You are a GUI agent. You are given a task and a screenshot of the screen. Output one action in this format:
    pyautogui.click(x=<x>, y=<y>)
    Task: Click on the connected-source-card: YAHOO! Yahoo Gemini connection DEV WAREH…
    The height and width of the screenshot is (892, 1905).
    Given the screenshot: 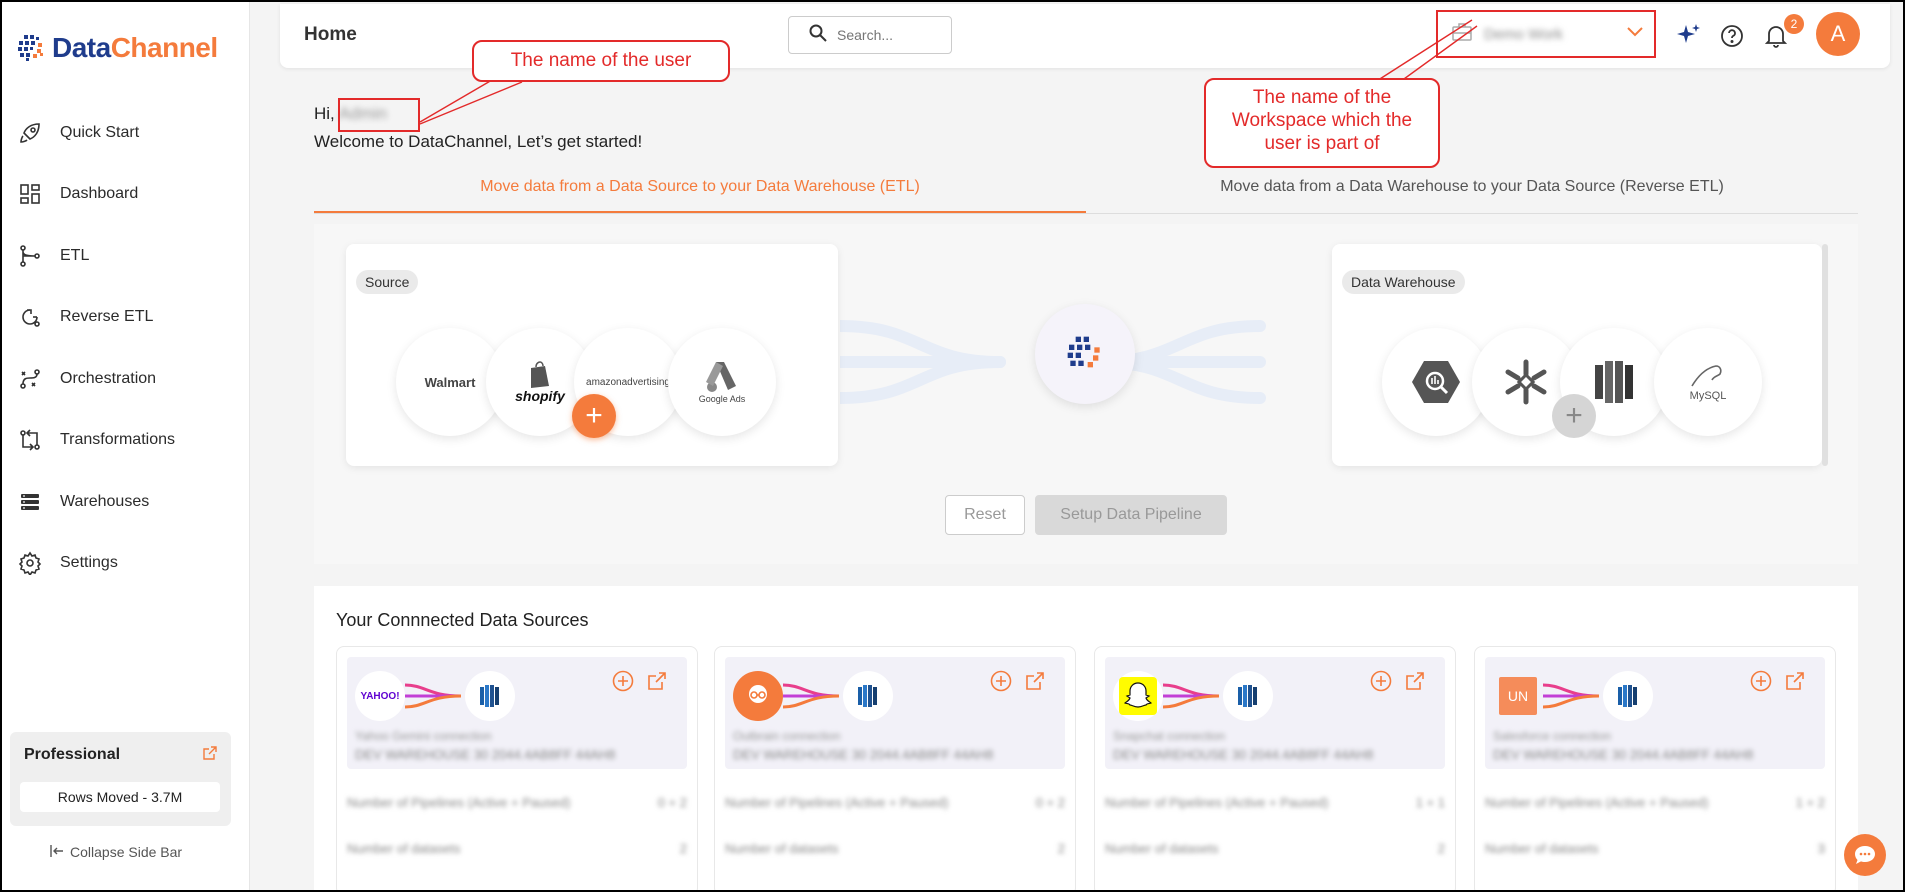 What is the action you would take?
    pyautogui.click(x=517, y=768)
    